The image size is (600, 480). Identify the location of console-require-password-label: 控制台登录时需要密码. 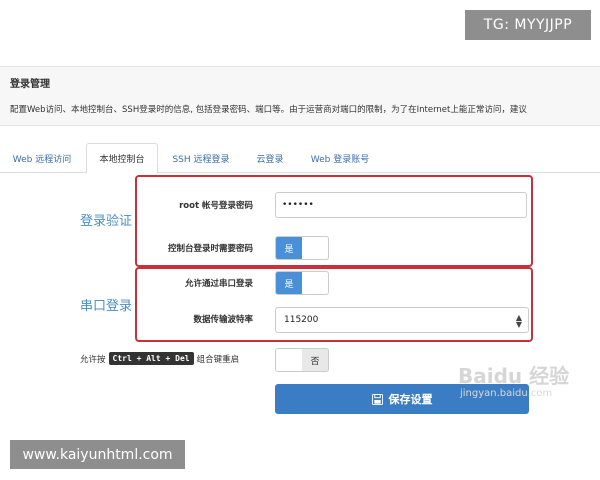
(210, 249).